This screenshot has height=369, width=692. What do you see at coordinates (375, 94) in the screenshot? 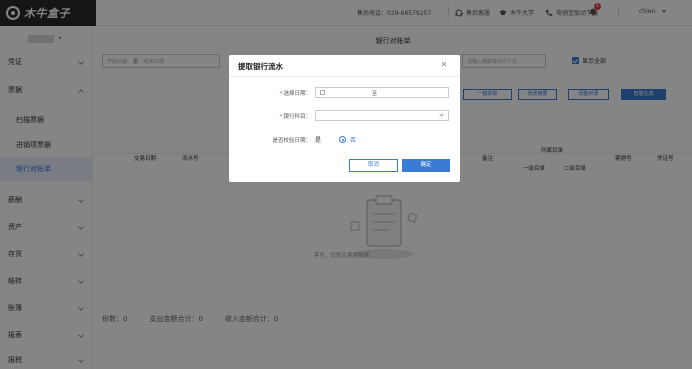
I see `date-to-text: 至` at bounding box center [375, 94].